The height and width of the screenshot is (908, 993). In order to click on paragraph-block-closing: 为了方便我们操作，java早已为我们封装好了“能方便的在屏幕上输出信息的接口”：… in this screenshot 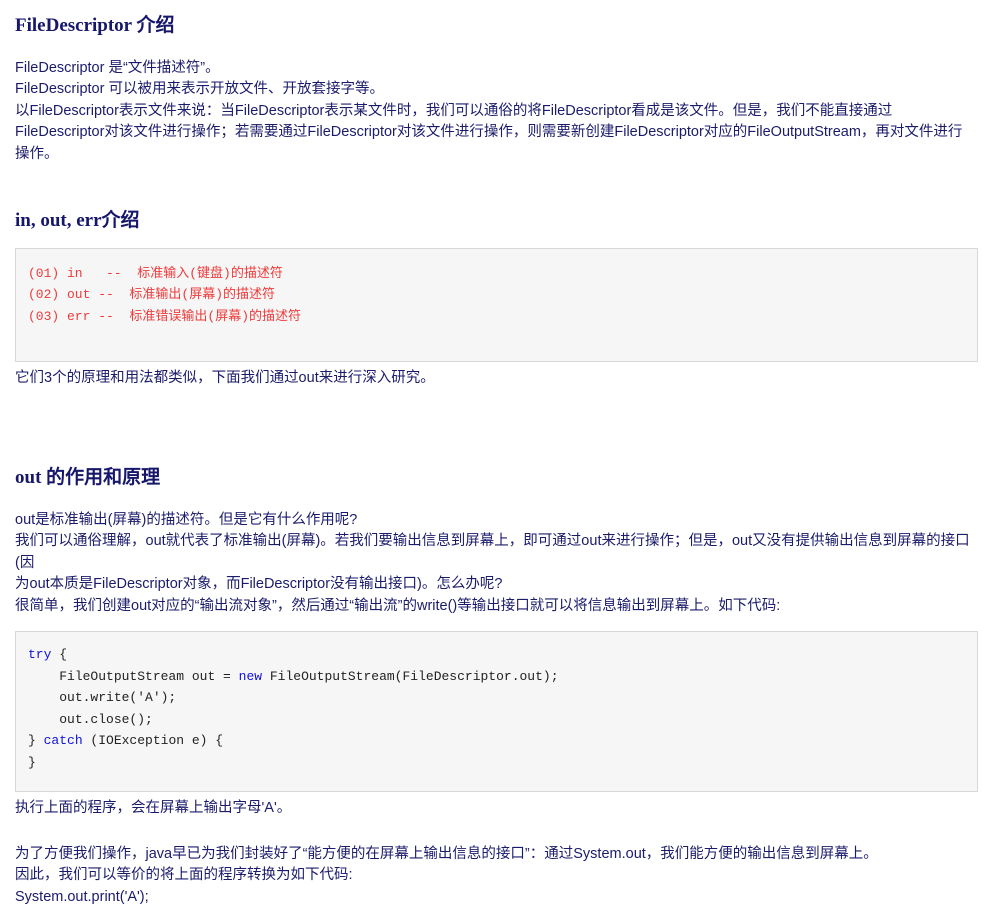, I will do `click(496, 876)`.